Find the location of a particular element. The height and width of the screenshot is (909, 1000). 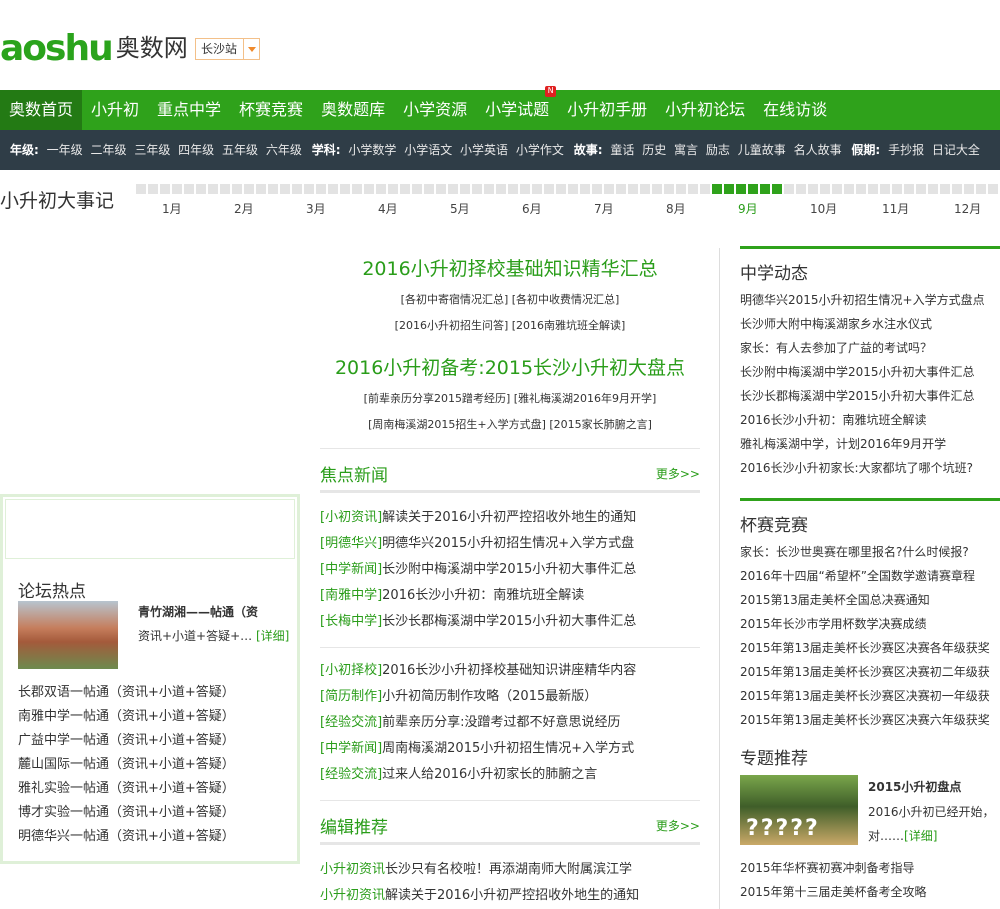

news-text: 小升初简历制作攻略（2015最新版） is located at coordinates (489, 696).